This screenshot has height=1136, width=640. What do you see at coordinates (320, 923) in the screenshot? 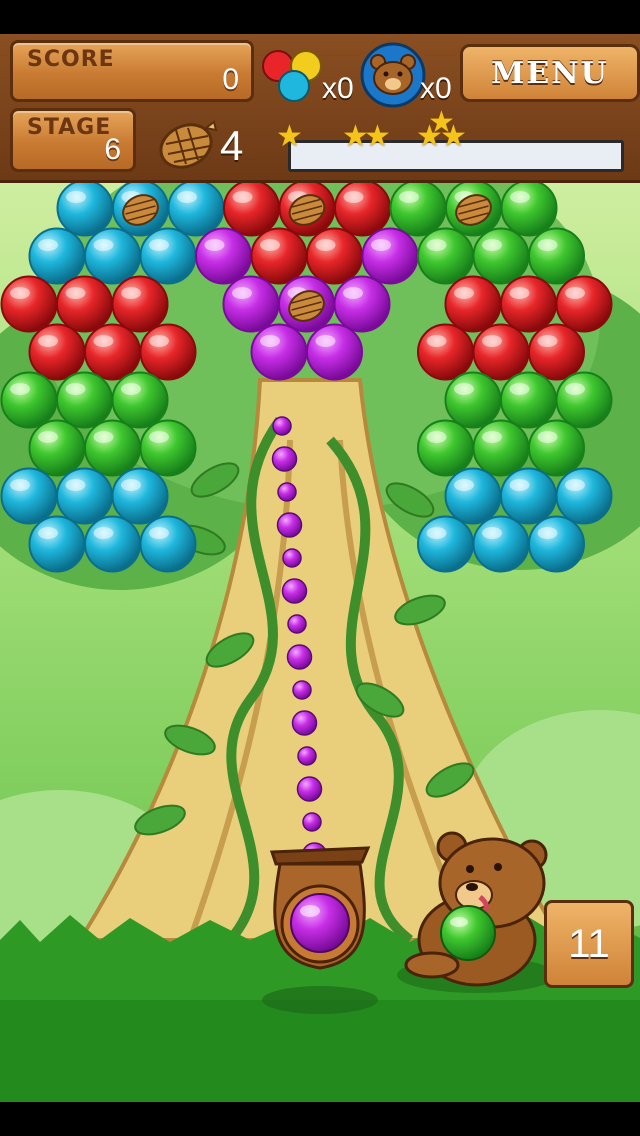
I see `loaded-bubble` at bounding box center [320, 923].